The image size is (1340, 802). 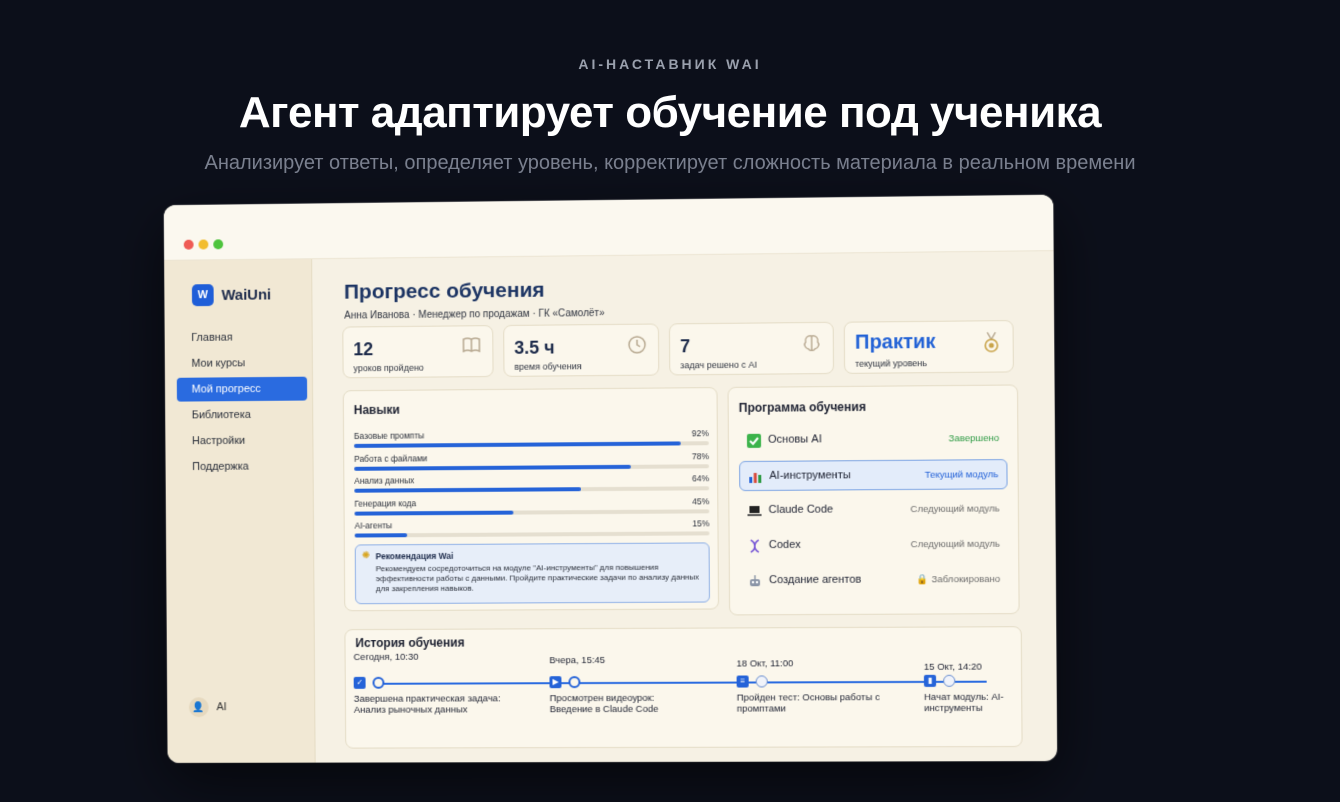 I want to click on skill-name: Работа с файлами, so click(x=391, y=458).